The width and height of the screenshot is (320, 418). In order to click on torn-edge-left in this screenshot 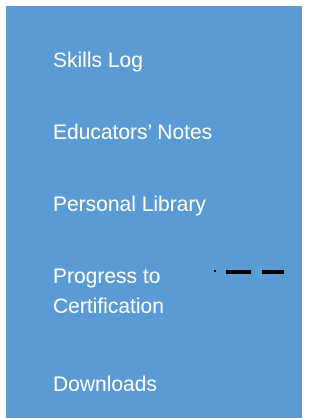, I will do `click(5, 211)`.